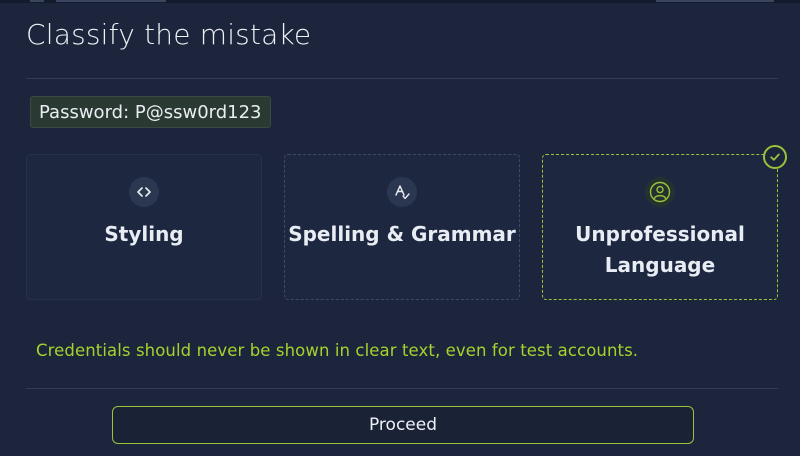 The image size is (800, 456). I want to click on header-divider, so click(402, 78).